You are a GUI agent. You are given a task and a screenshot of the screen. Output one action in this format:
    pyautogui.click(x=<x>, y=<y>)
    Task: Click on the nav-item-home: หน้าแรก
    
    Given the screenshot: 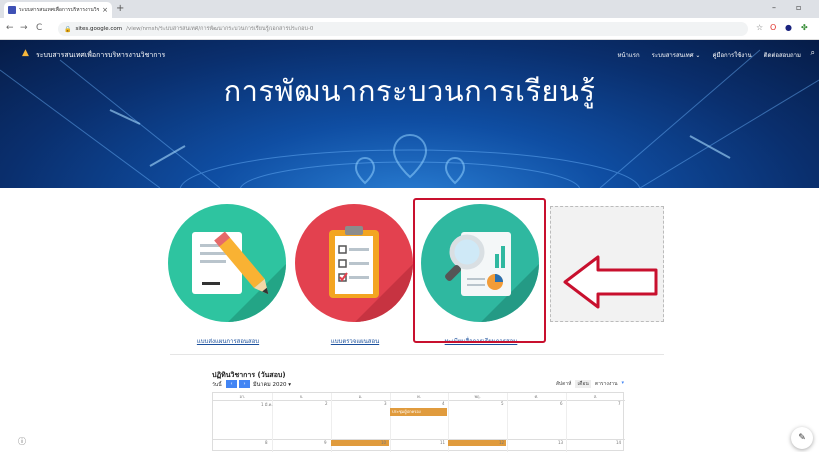 What is the action you would take?
    pyautogui.click(x=628, y=55)
    